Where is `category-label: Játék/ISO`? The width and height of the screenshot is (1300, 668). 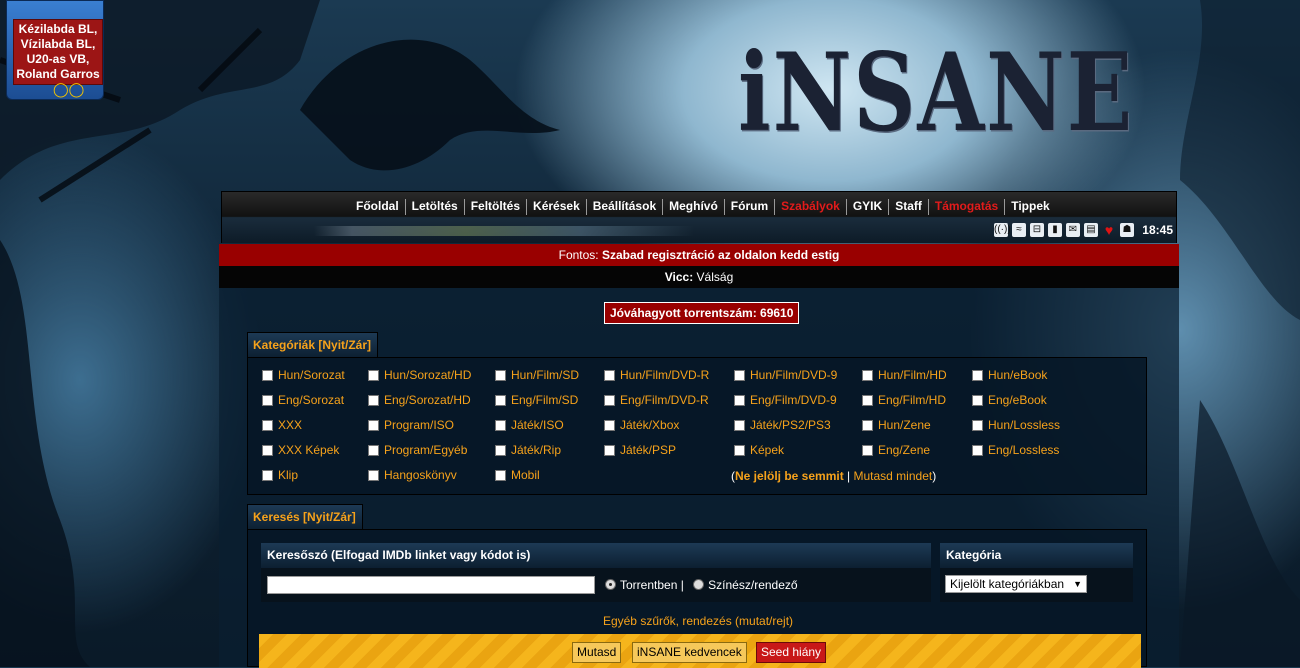 category-label: Játék/ISO is located at coordinates (537, 425).